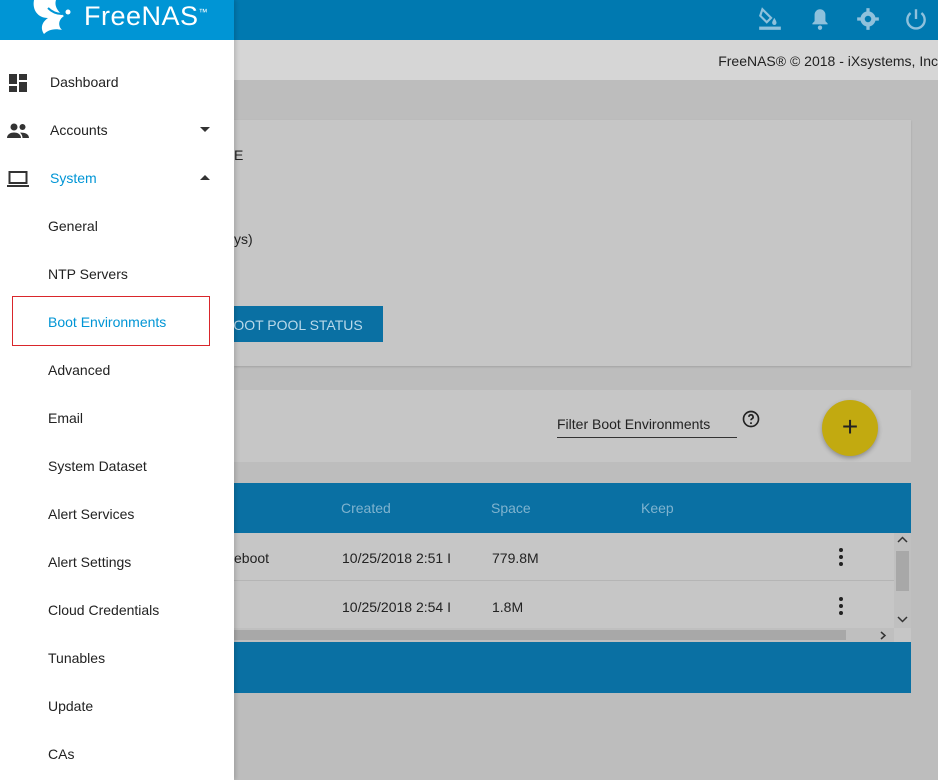 Image resolution: width=938 pixels, height=780 pixels. What do you see at coordinates (820, 19) in the screenshot?
I see `bell-icon` at bounding box center [820, 19].